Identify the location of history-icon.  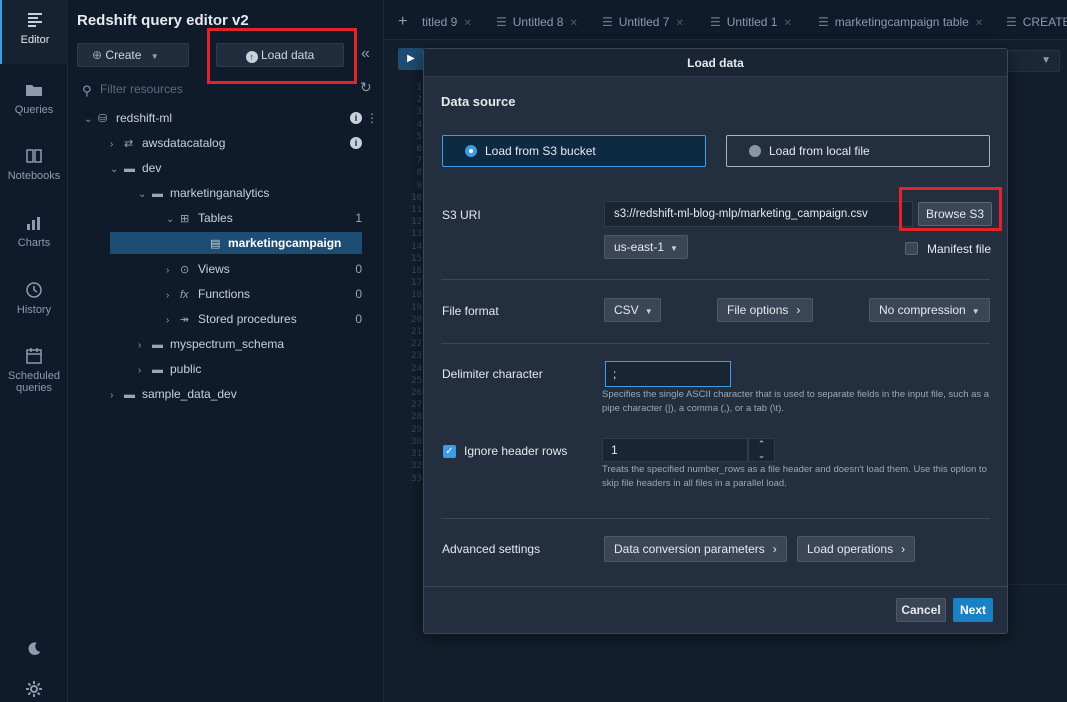
(34, 290).